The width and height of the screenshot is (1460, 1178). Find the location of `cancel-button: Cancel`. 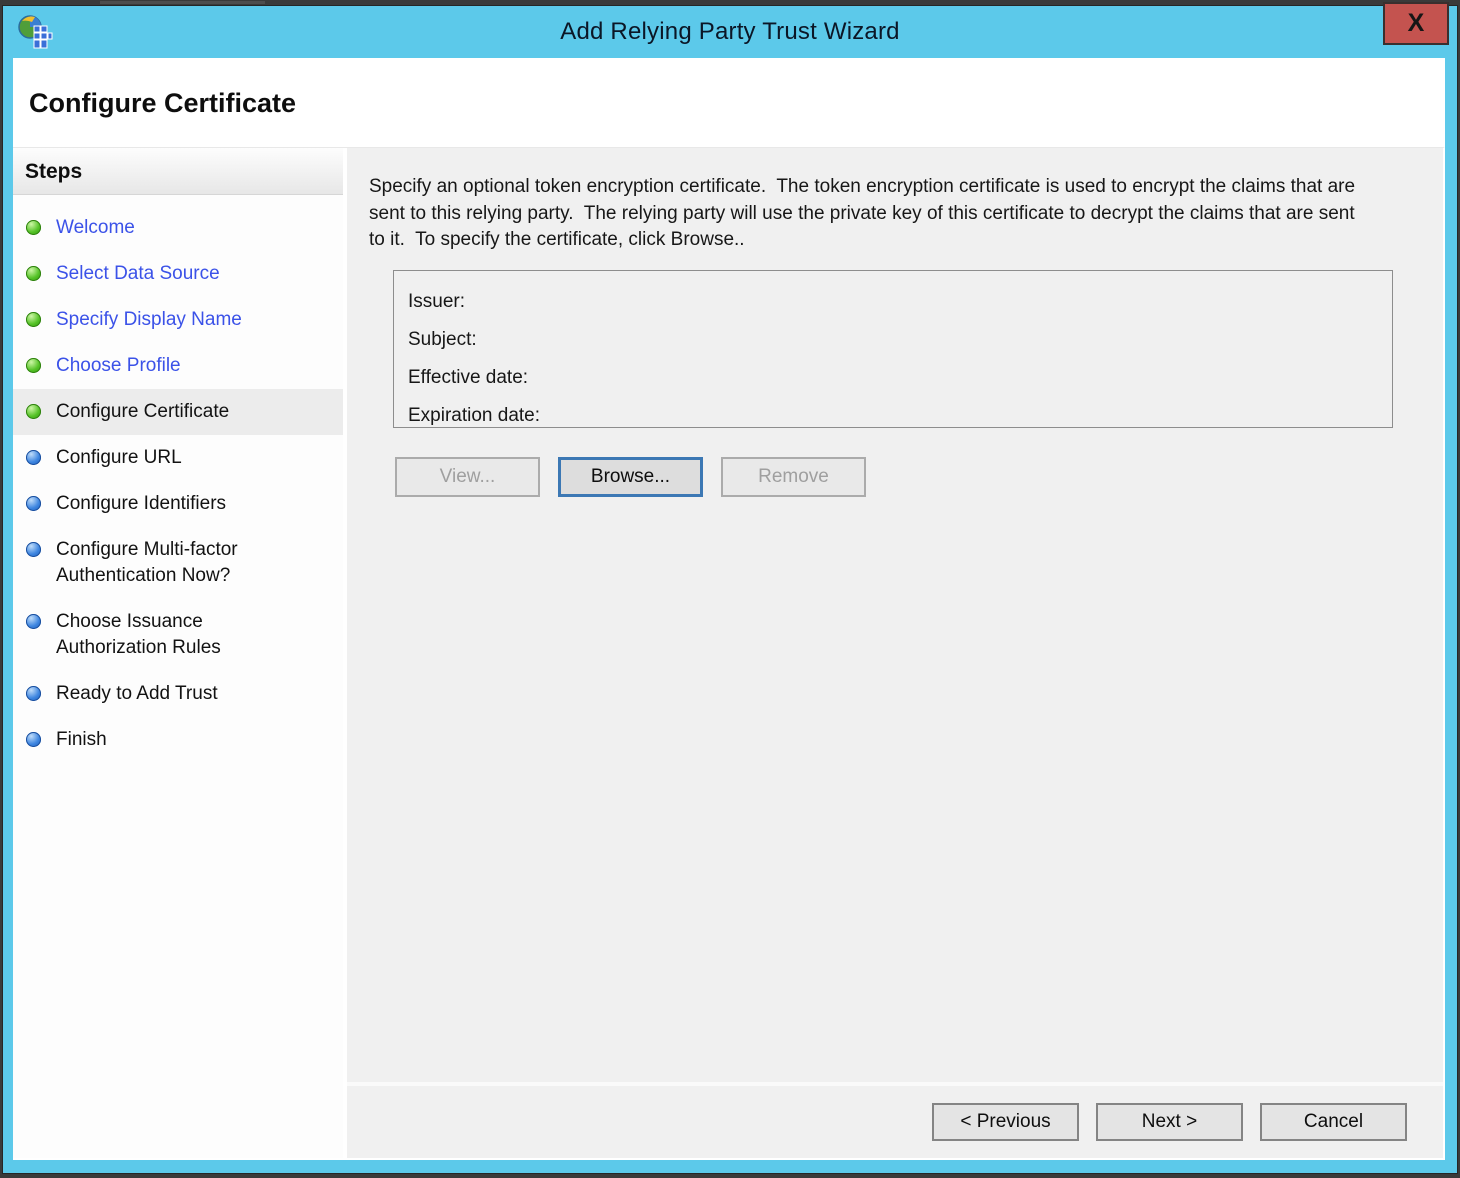

cancel-button: Cancel is located at coordinates (1333, 1122).